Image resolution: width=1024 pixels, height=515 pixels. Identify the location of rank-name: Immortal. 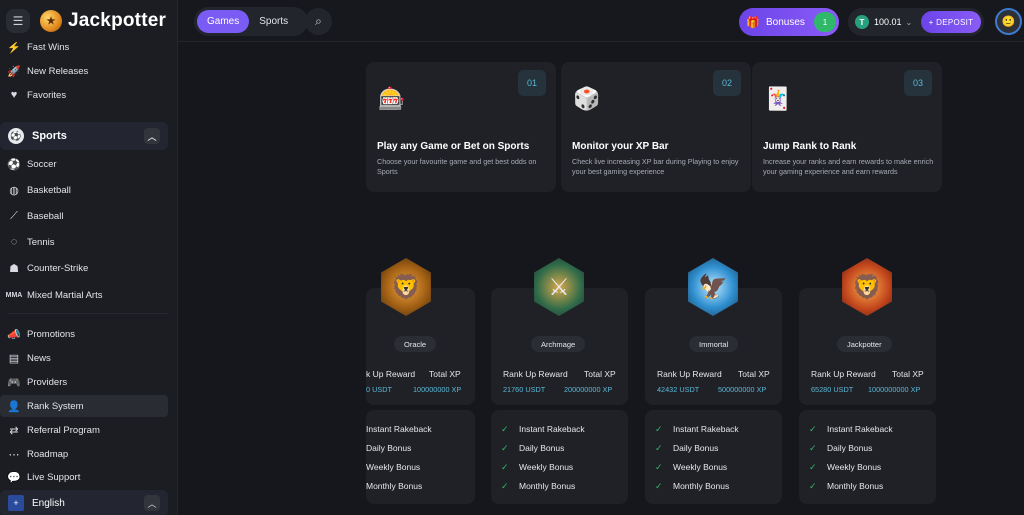
(714, 344).